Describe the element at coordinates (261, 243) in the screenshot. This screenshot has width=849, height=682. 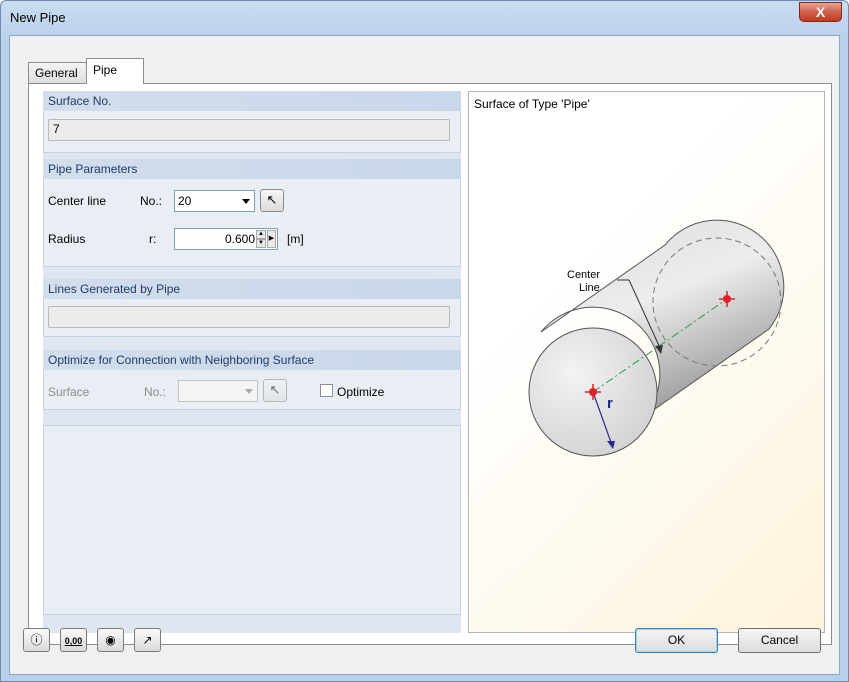
I see `spin-down-icon: ▼` at that location.